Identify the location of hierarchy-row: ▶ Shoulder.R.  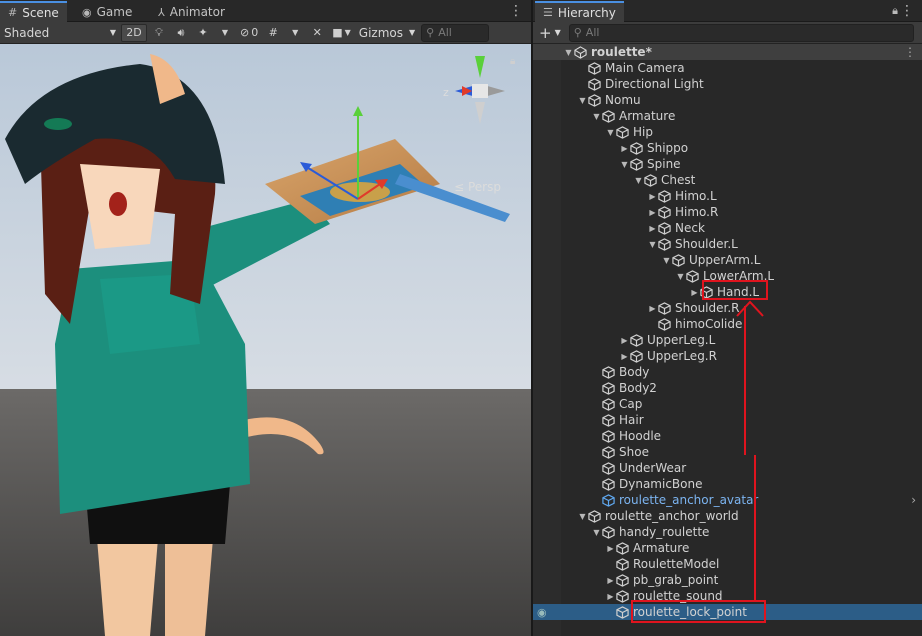
(727, 308).